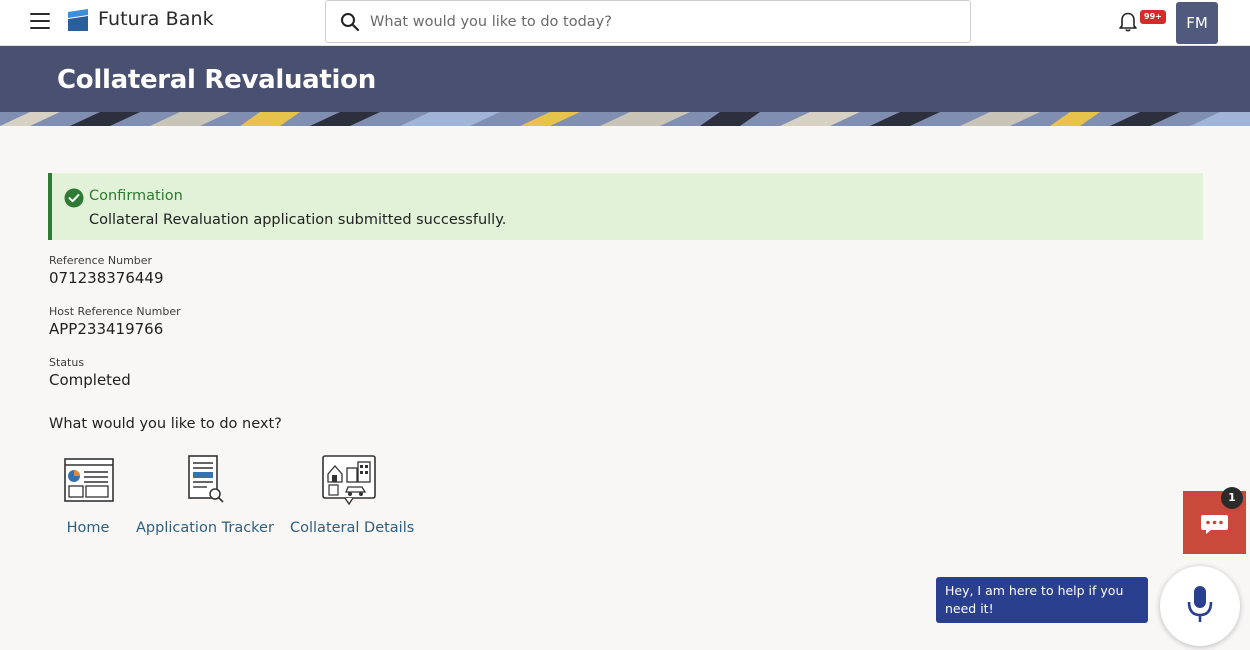  Describe the element at coordinates (106, 278) in the screenshot. I see `reference-number-value: 071238376449` at that location.